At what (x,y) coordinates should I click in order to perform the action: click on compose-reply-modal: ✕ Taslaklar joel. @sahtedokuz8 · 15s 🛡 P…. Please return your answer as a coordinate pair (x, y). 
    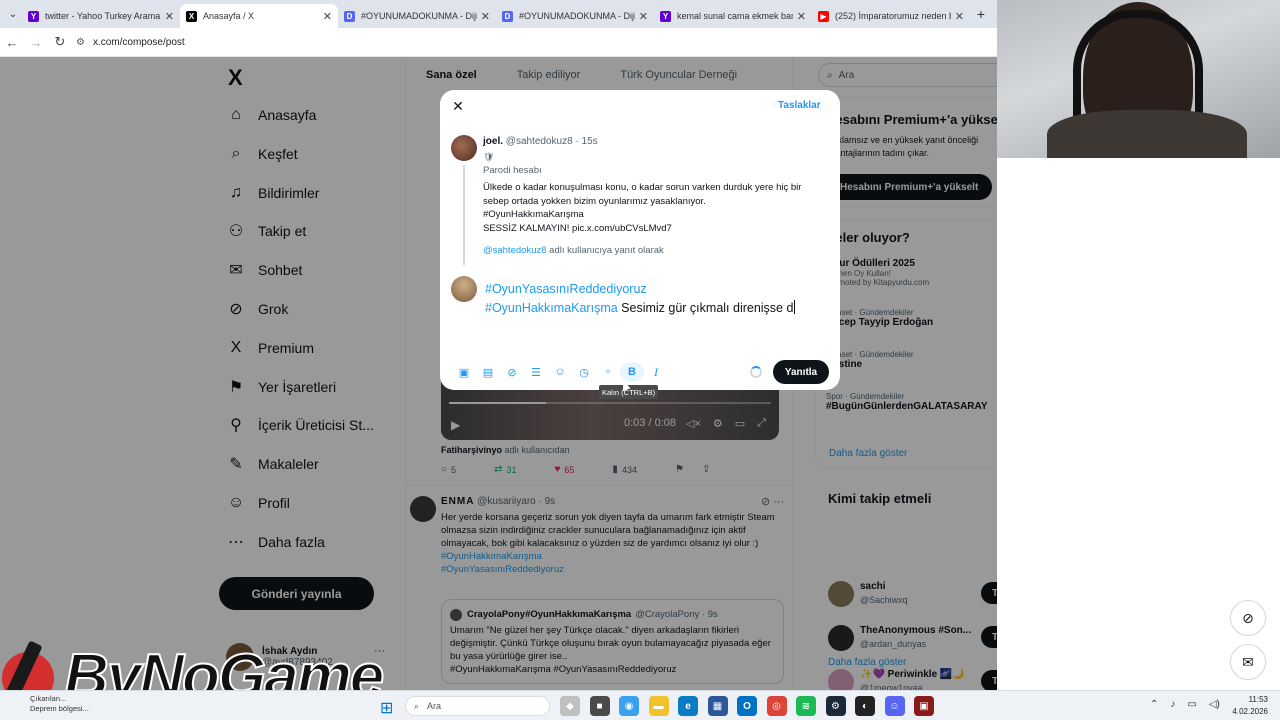
    Looking at the image, I should click on (640, 240).